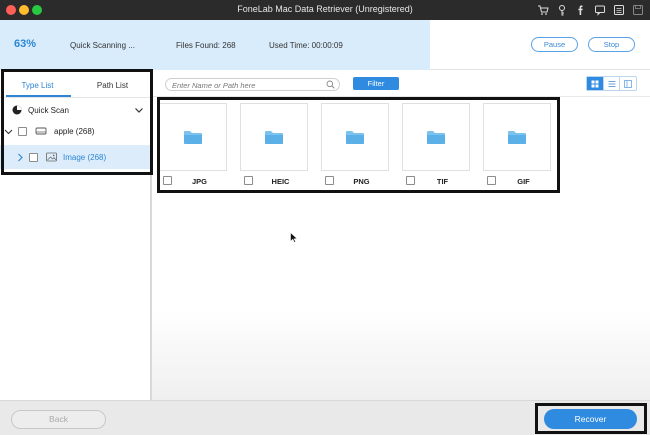  I want to click on search-input, so click(247, 85).